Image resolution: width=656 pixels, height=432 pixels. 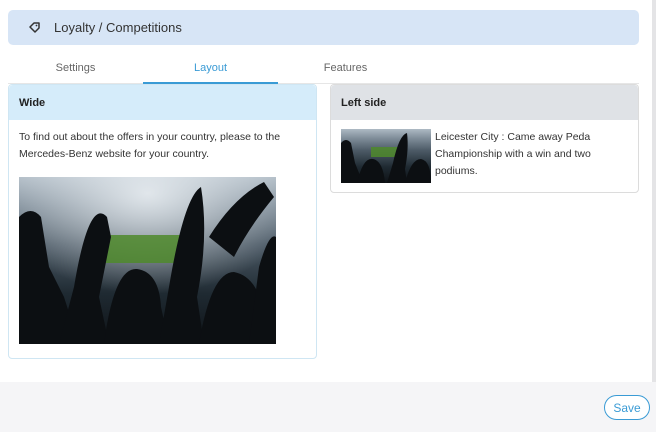 I want to click on tag-icon, so click(x=35, y=28).